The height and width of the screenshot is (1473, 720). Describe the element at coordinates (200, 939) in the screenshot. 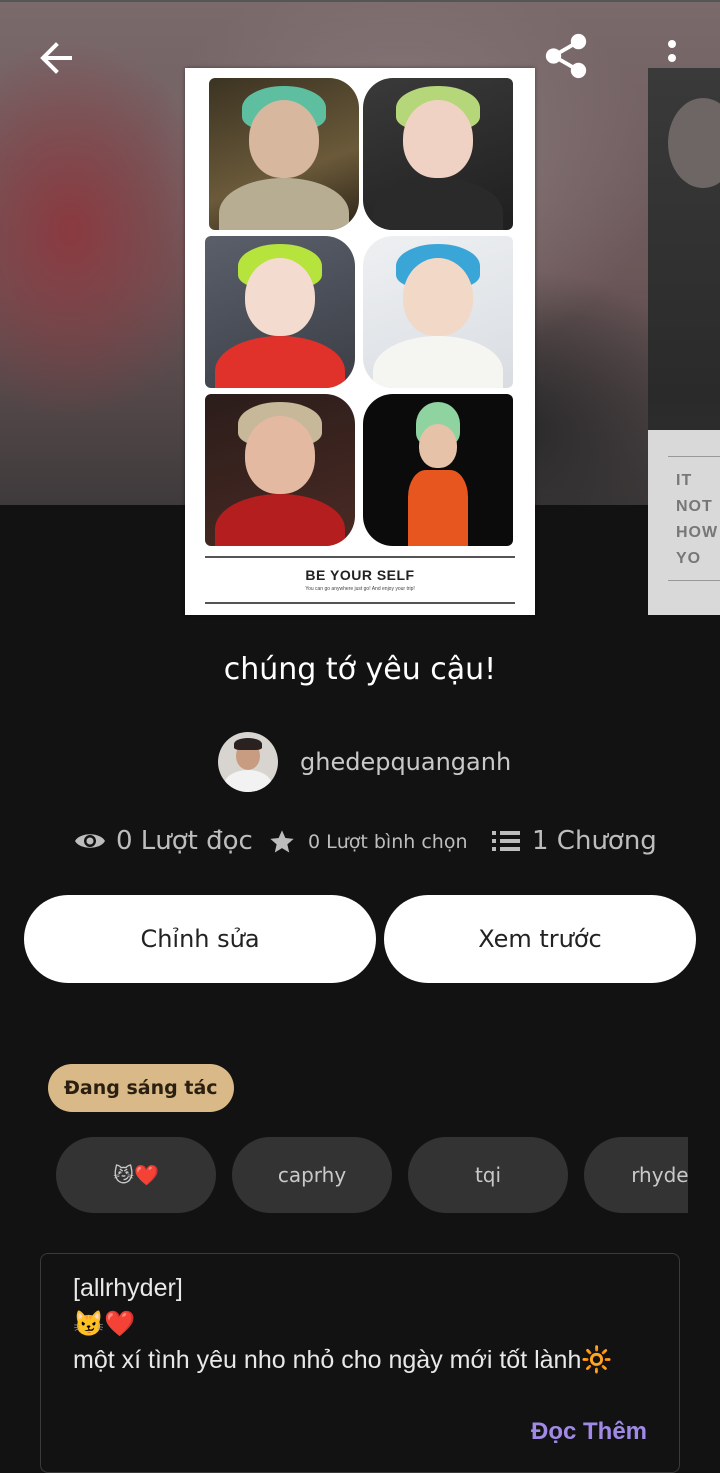

I see `edit-button: Chỉnh sửa` at that location.